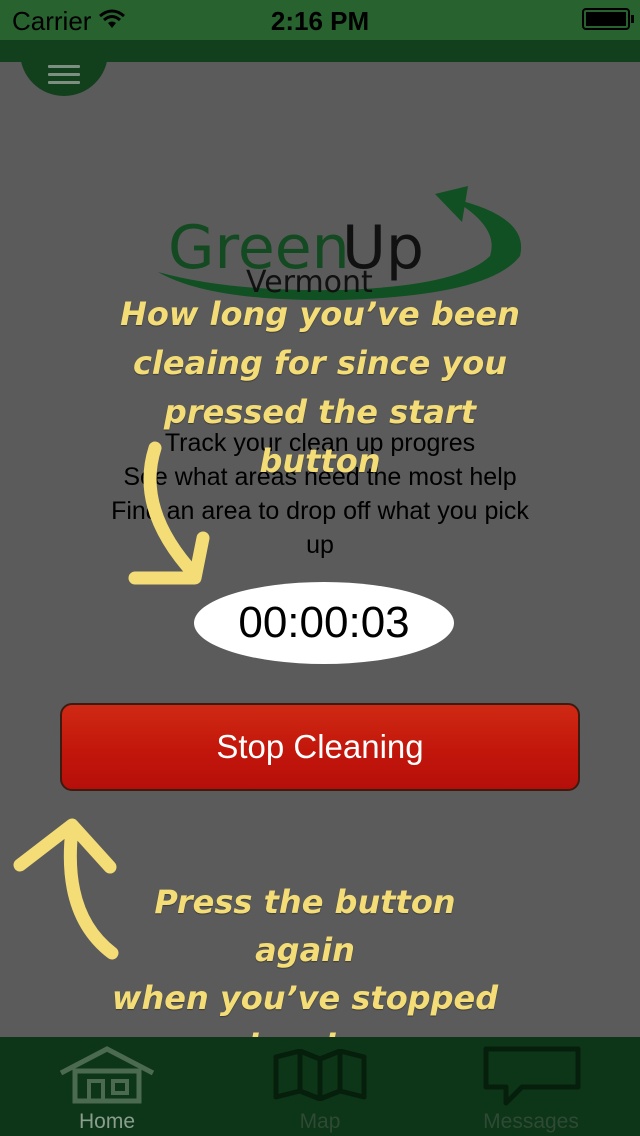 This screenshot has height=1136, width=640. Describe the element at coordinates (305, 998) in the screenshot. I see `hint-line: when you’ve stopped` at that location.